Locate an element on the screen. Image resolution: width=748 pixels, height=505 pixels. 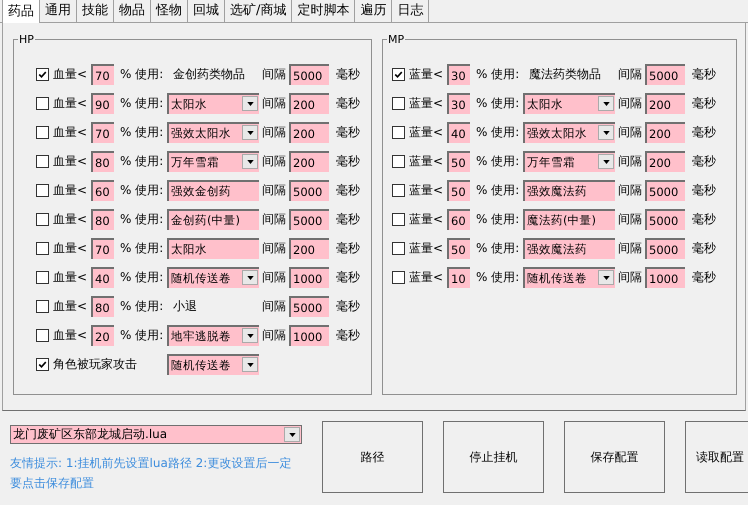
tab: 药品 is located at coordinates (21, 11).